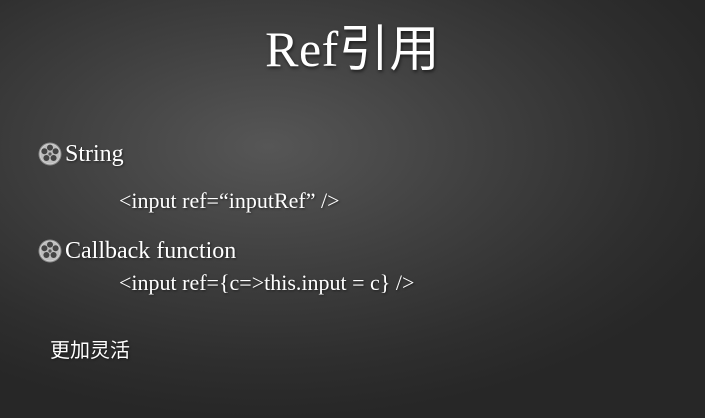  What do you see at coordinates (352, 49) in the screenshot?
I see `slide-title: Ref引用` at bounding box center [352, 49].